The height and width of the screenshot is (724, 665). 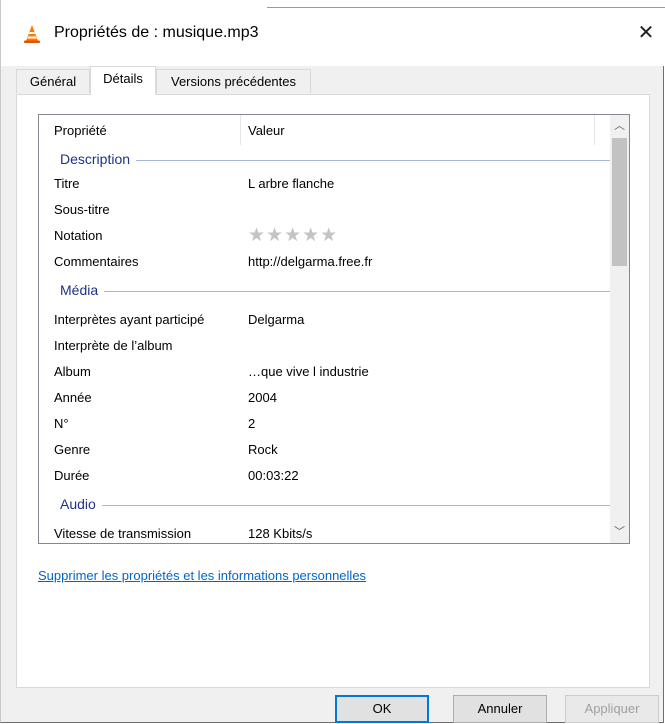 I want to click on title-bar-edge, so click(x=466, y=7).